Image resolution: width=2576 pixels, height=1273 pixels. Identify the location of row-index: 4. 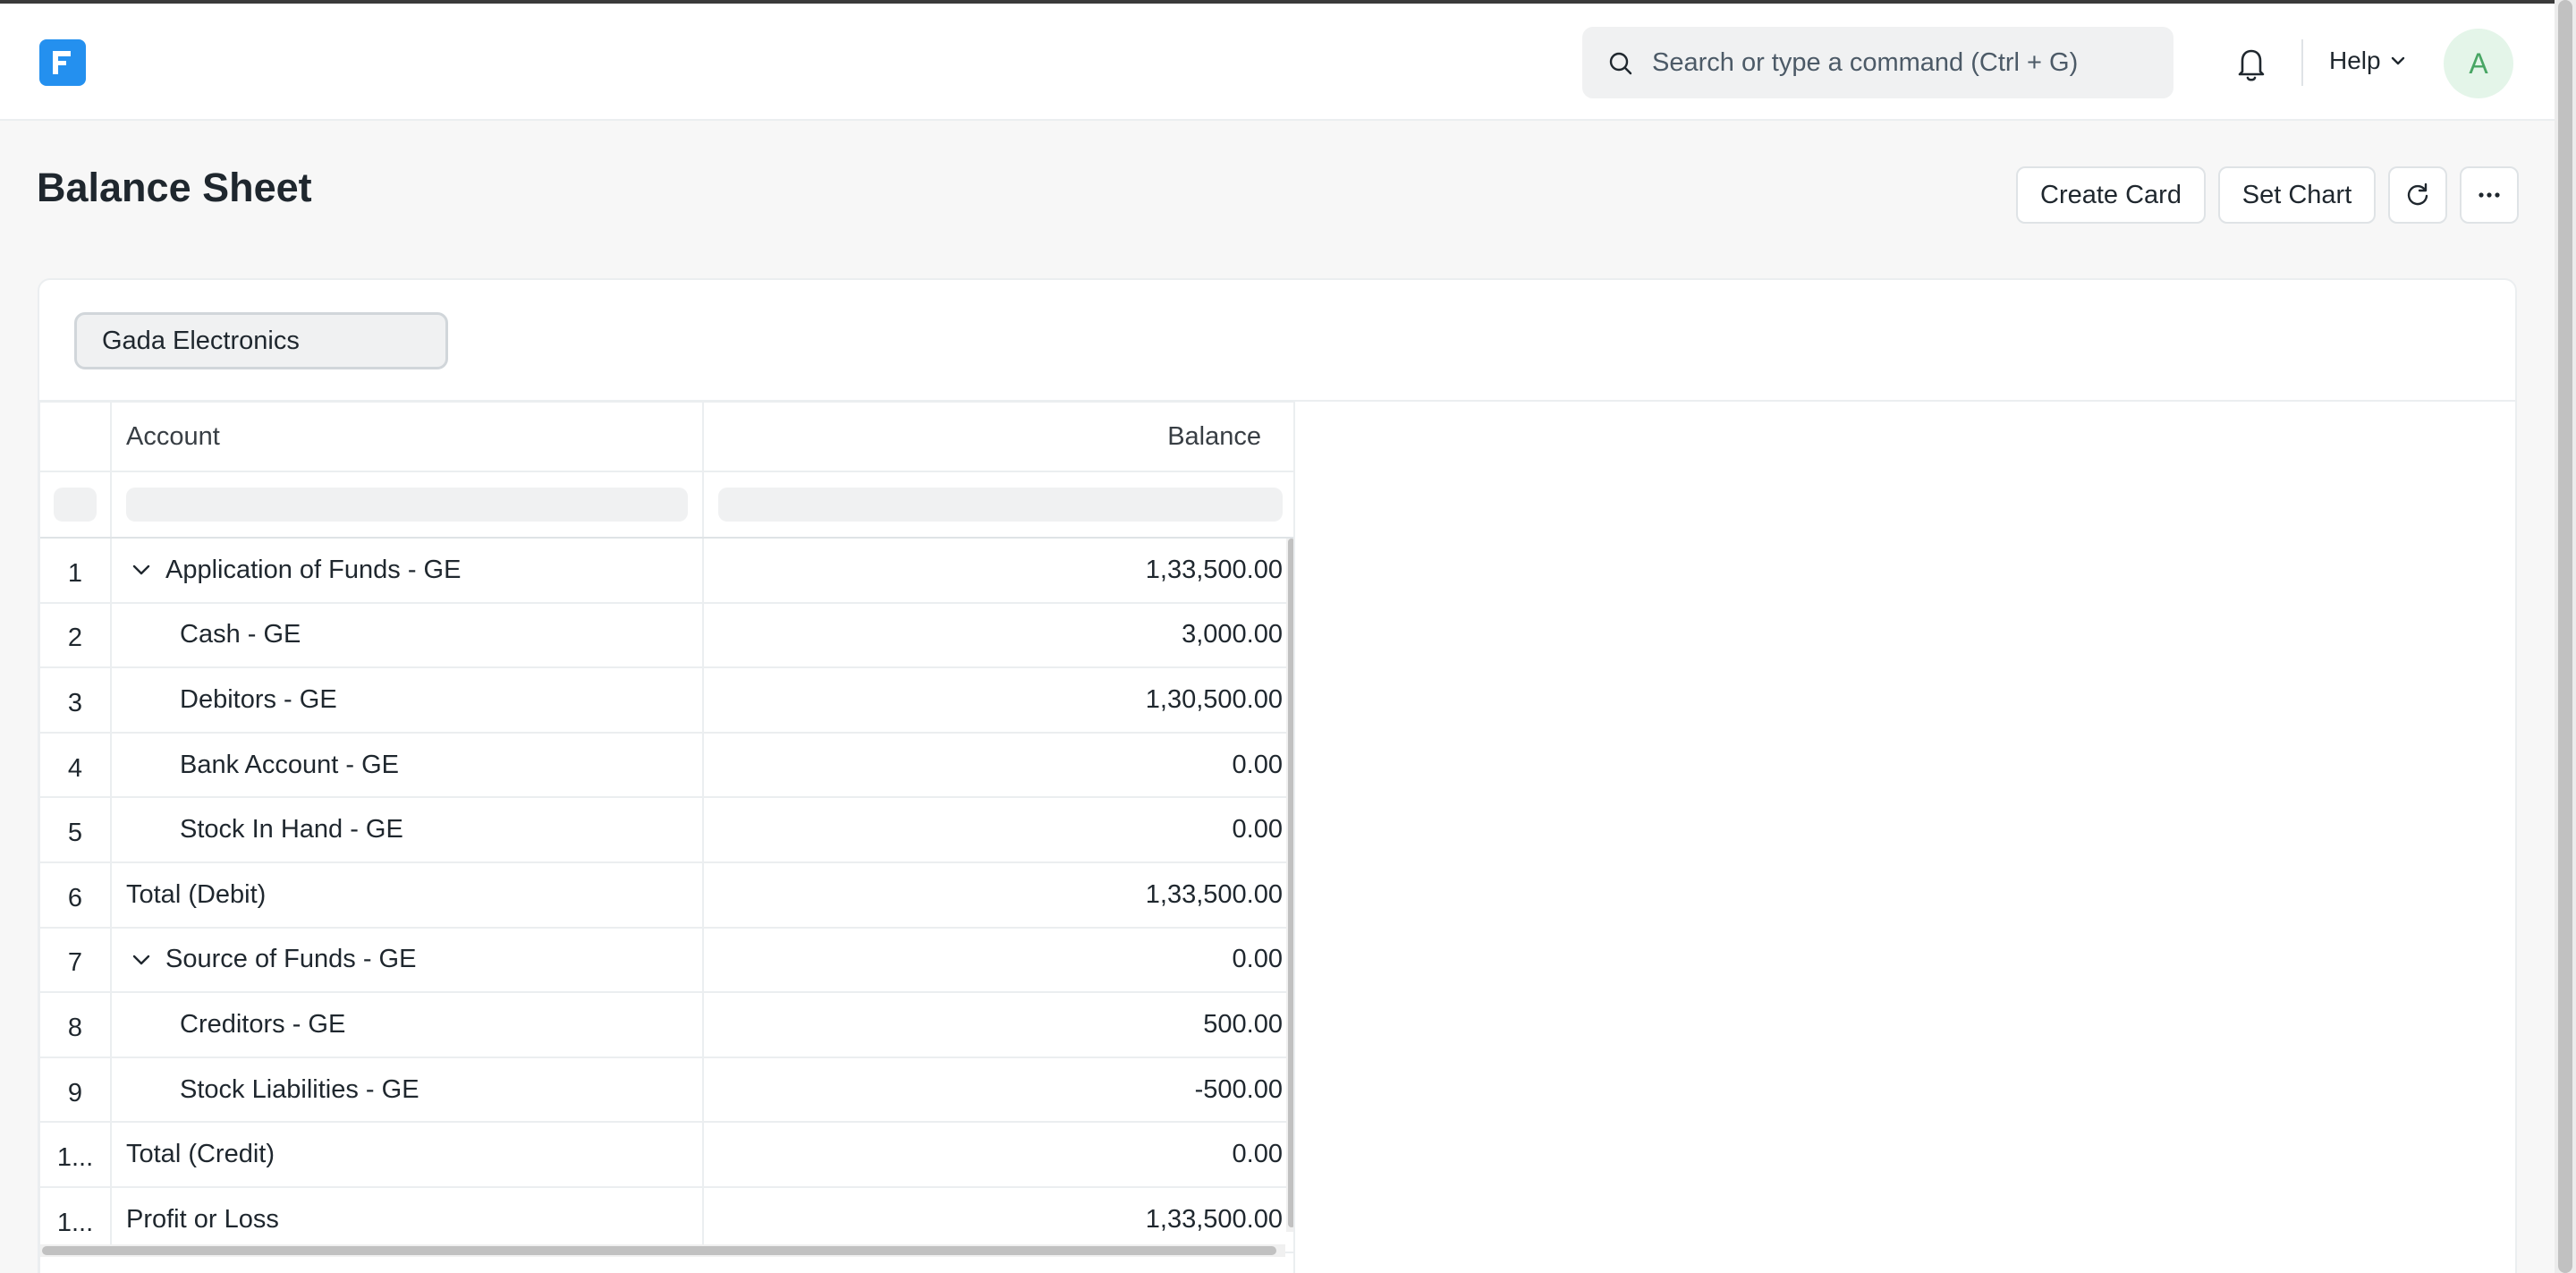
(76, 765).